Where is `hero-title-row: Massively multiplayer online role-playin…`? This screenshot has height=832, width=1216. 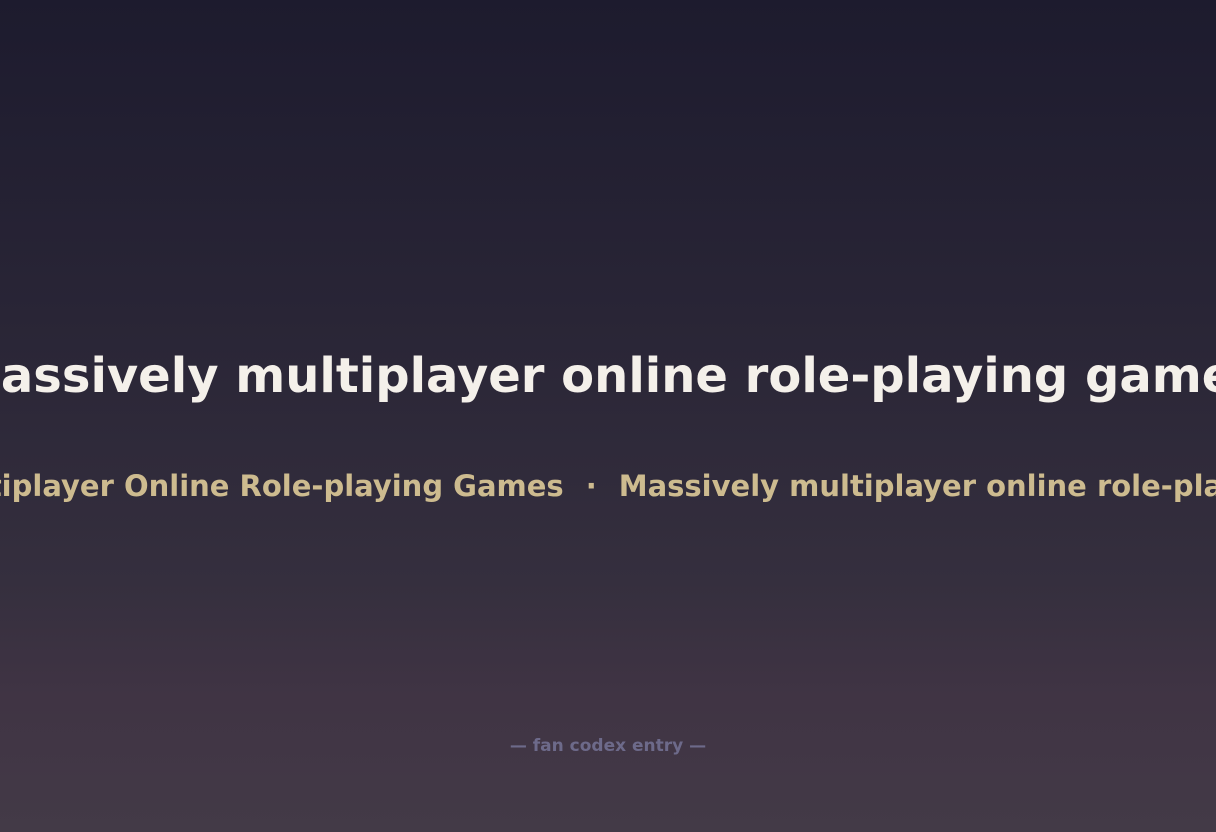 hero-title-row: Massively multiplayer online role-playin… is located at coordinates (608, 376).